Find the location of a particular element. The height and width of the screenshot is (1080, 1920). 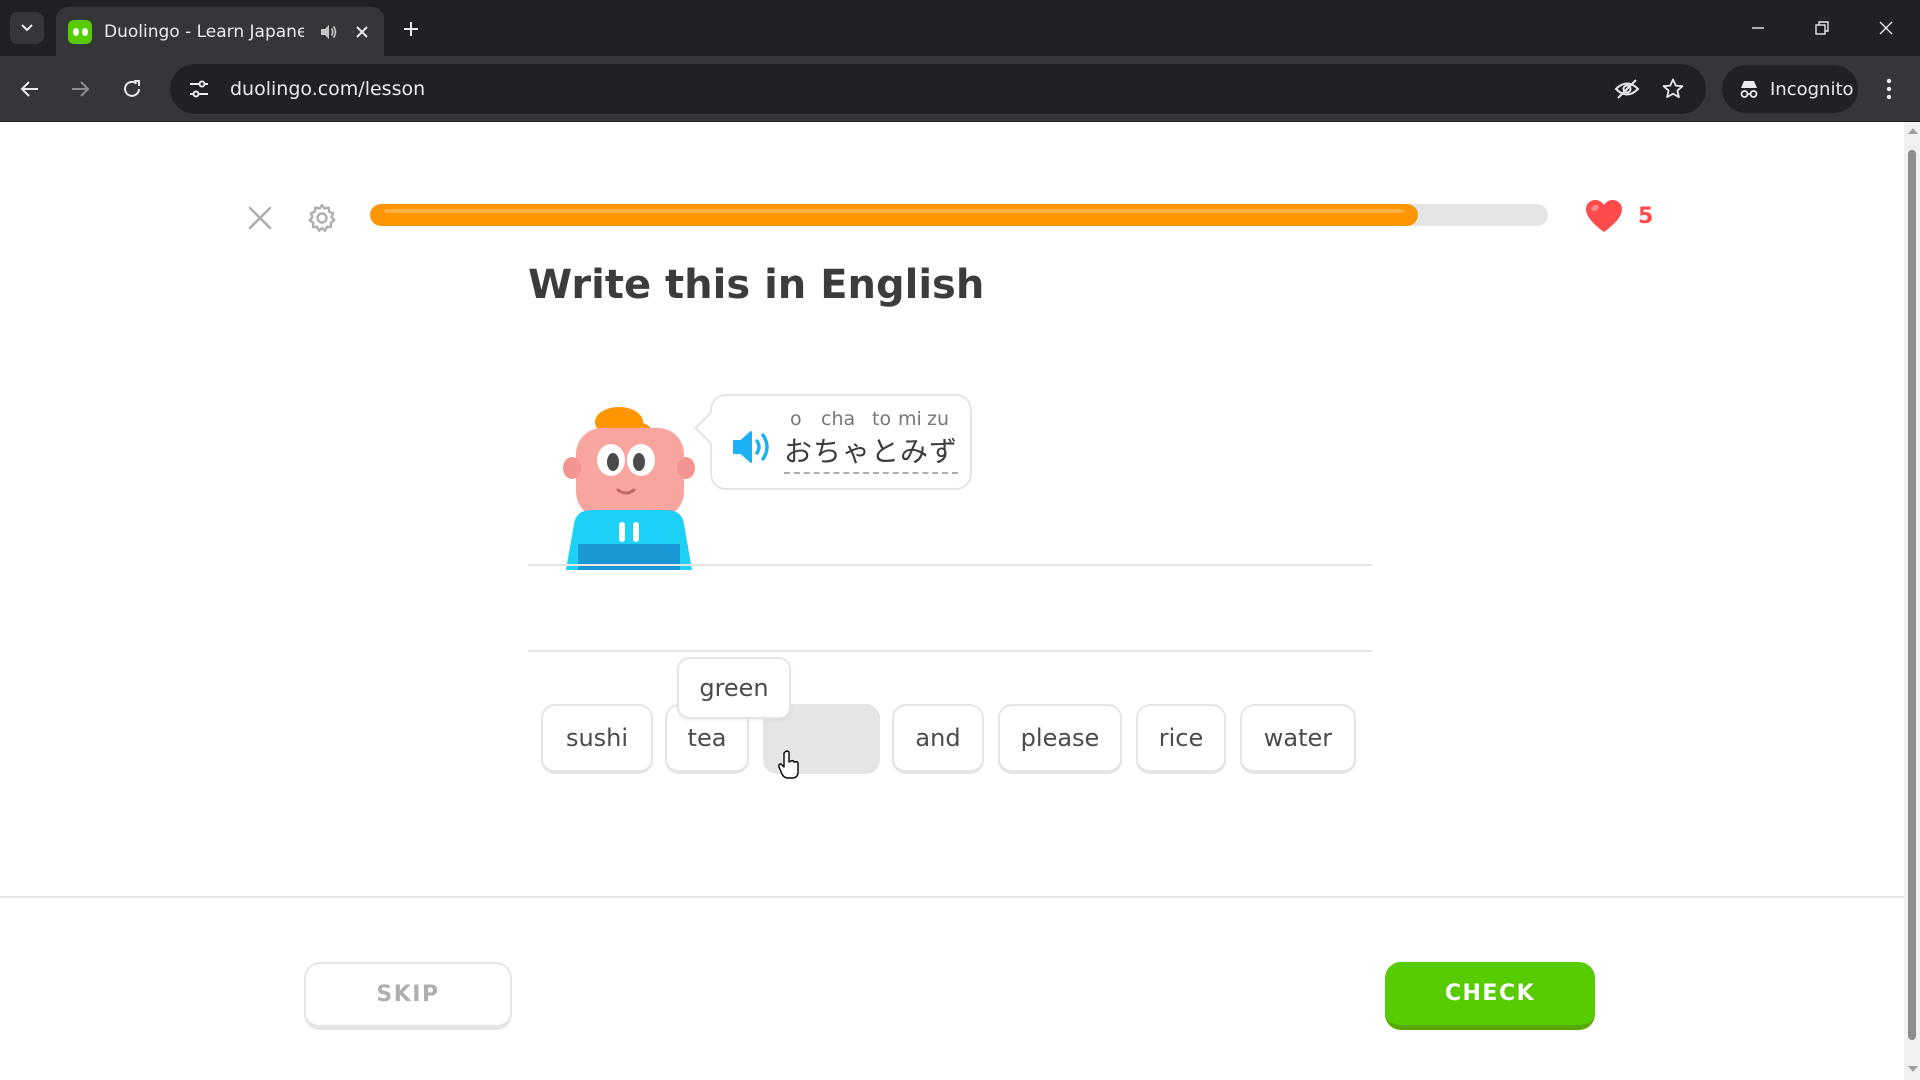

browser-toolbar: duolingo.com/lesson Incognito is located at coordinates (960, 89).